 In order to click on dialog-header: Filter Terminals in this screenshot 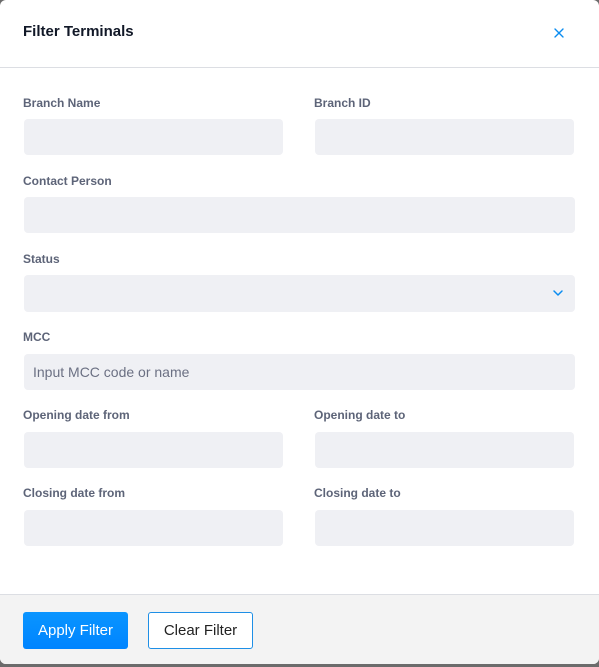, I will do `click(299, 34)`.